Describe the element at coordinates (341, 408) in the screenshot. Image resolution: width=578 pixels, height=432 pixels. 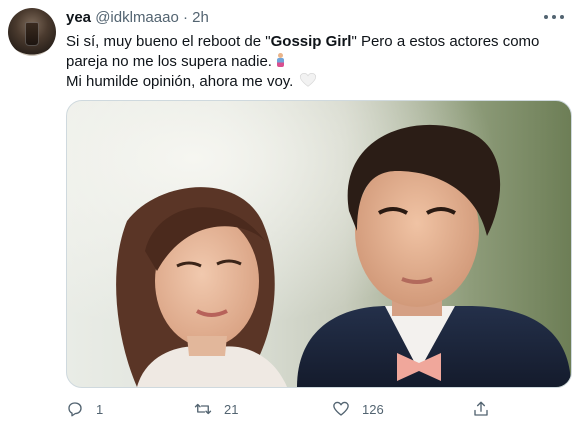
I see `heart-icon` at that location.